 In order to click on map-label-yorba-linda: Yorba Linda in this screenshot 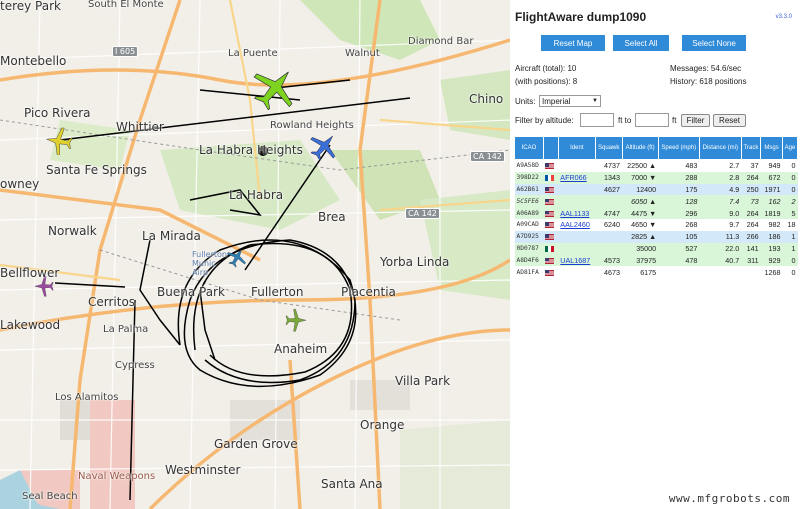, I will do `click(415, 262)`.